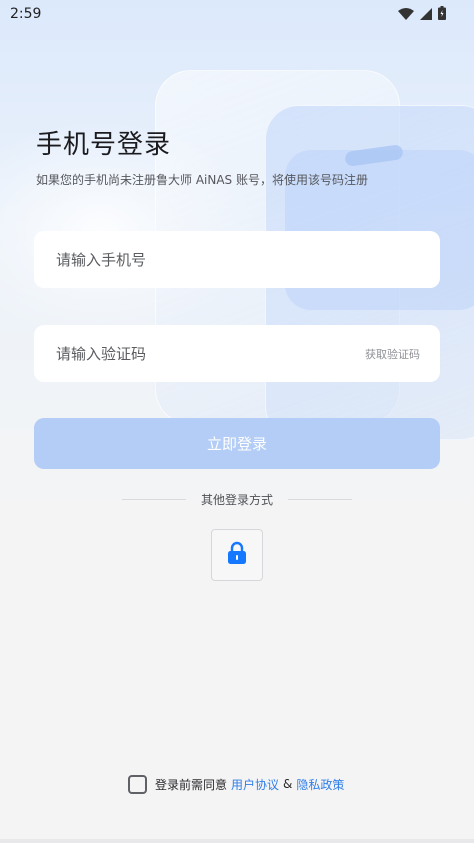  Describe the element at coordinates (426, 14) in the screenshot. I see `signal-icon` at that location.